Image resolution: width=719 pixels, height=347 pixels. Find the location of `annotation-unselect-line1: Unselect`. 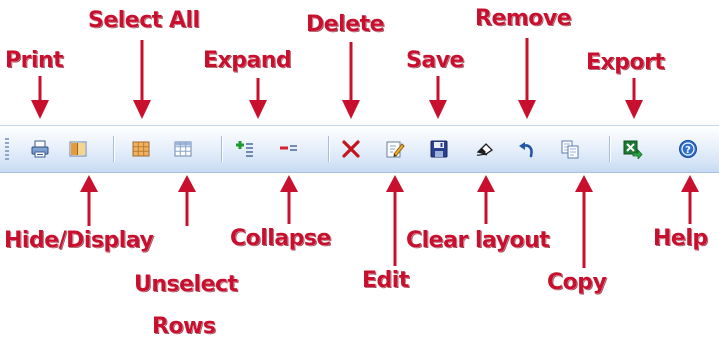

annotation-unselect-line1: Unselect is located at coordinates (186, 284).